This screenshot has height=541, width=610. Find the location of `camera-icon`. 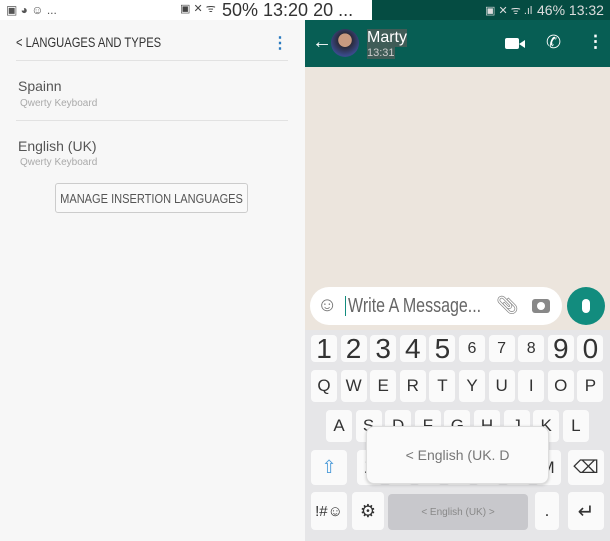

camera-icon is located at coordinates (541, 306).